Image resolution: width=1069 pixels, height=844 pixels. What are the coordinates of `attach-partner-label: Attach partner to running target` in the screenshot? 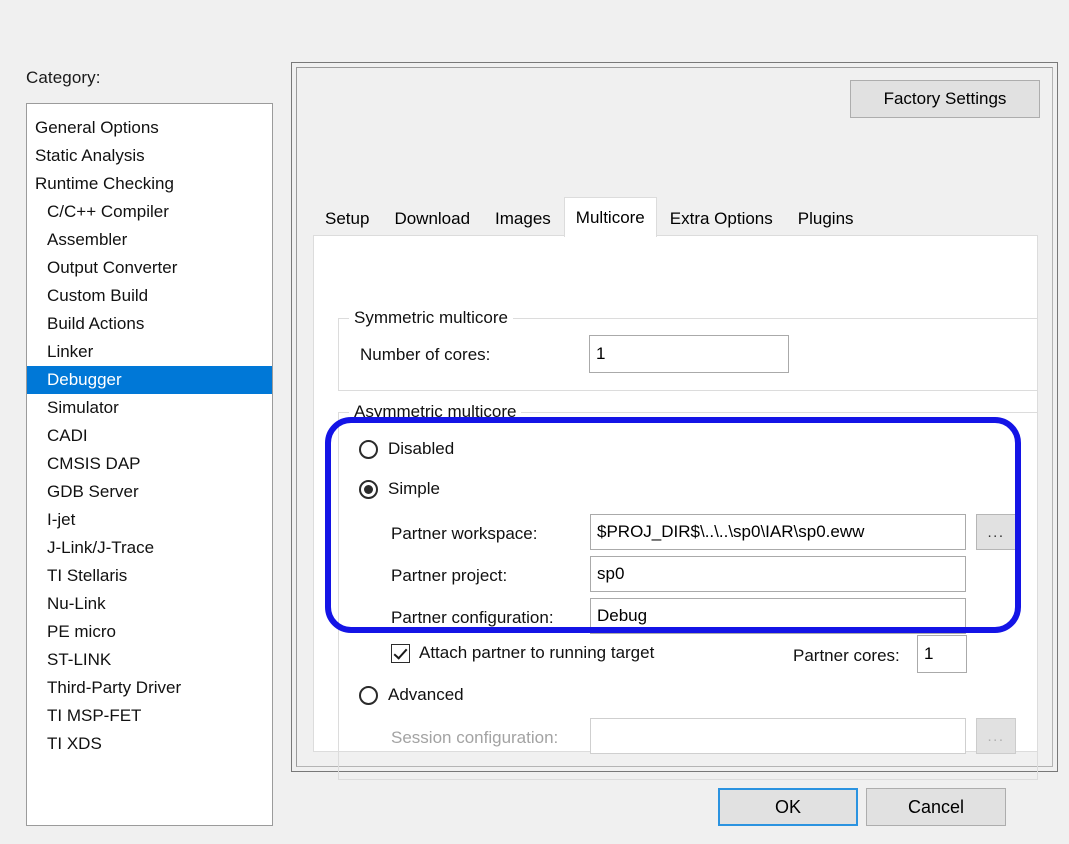 It's located at (537, 652).